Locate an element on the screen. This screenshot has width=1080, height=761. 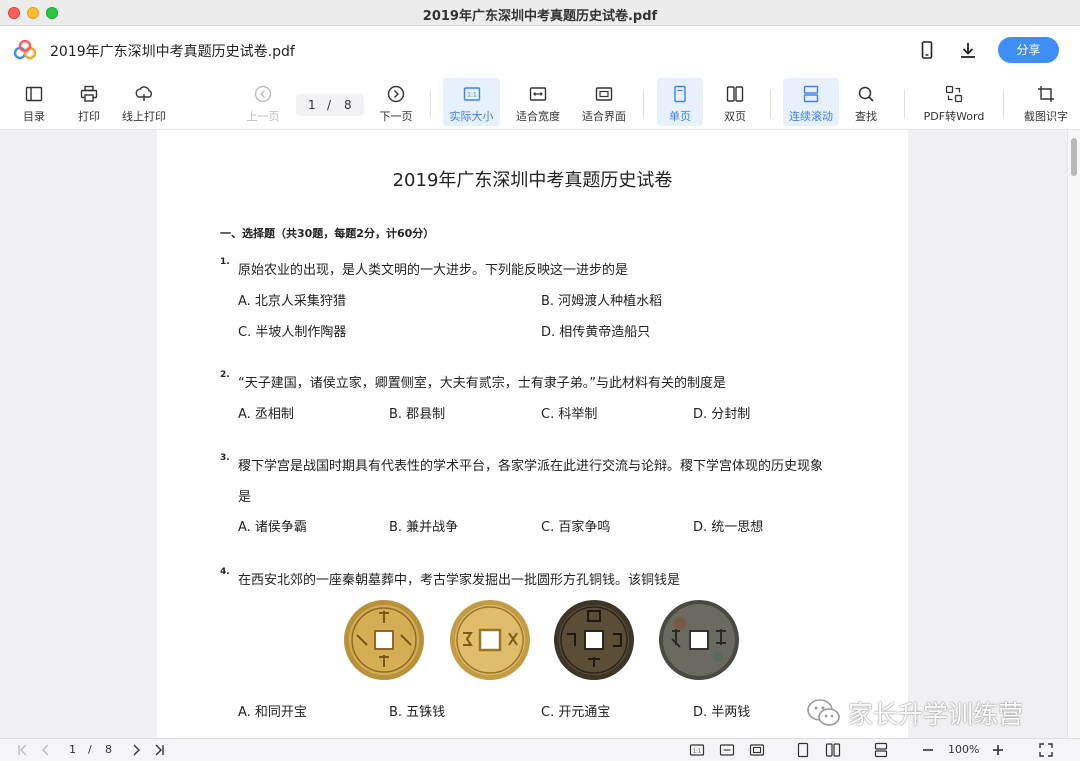
cloud-print-icon is located at coordinates (144, 93).